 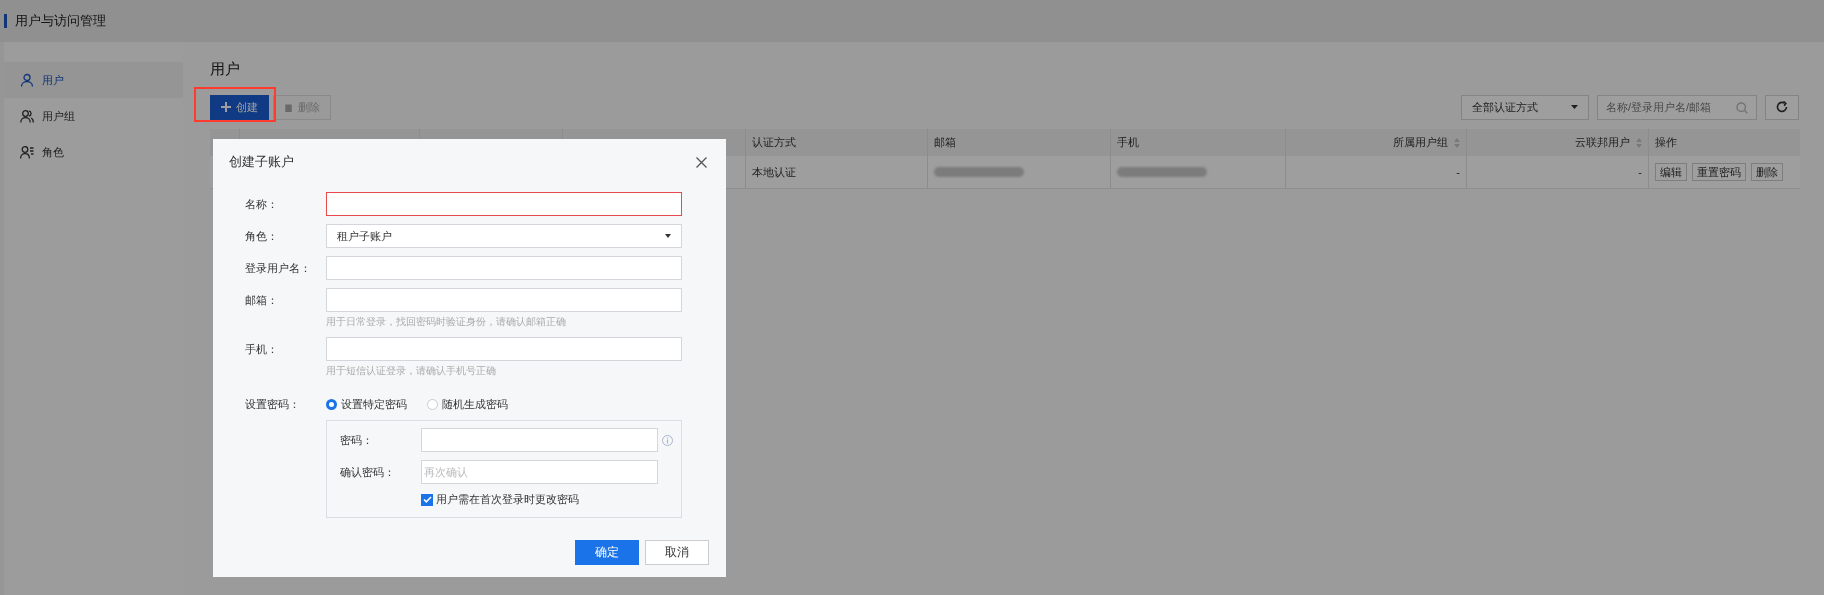 I want to click on sidebar-item: 用户, so click(x=93, y=80).